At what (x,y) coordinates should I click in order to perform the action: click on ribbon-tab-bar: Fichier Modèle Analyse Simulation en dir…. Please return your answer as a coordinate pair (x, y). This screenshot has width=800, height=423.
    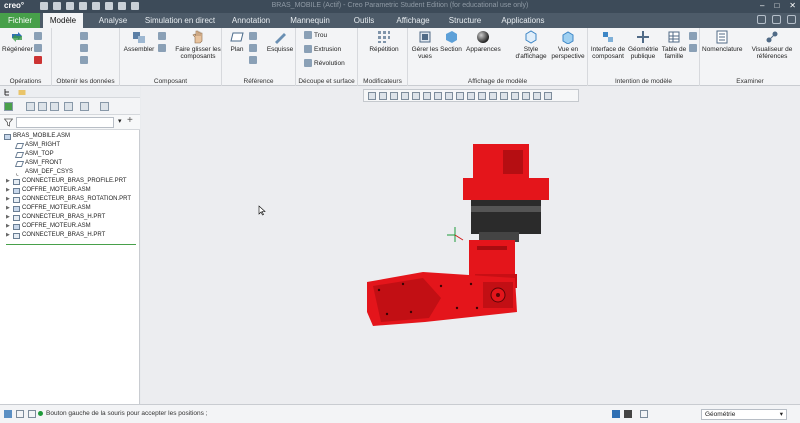
    Looking at the image, I should click on (400, 20).